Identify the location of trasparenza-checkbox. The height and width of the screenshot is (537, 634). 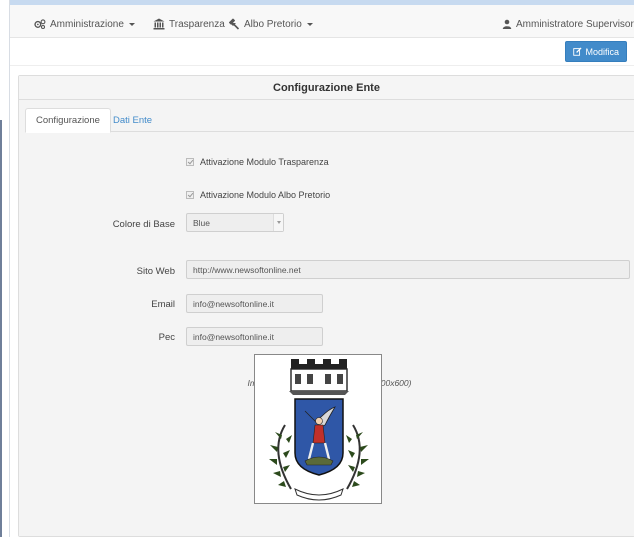
(190, 162).